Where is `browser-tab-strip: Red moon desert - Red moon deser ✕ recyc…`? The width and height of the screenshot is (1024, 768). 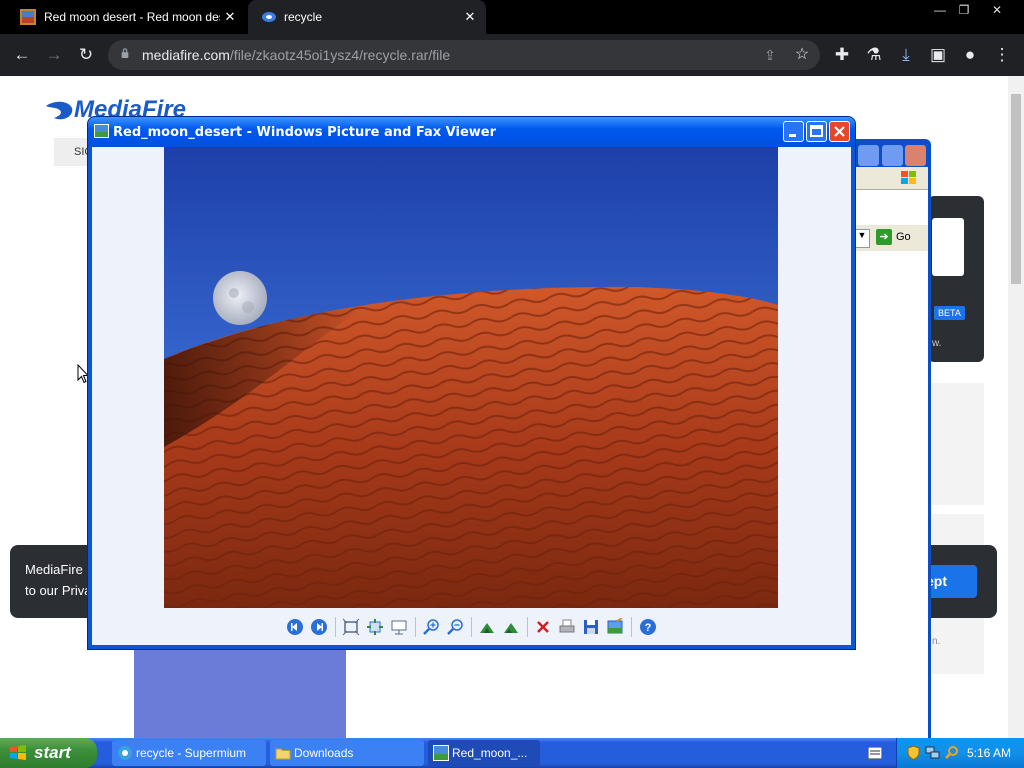
browser-tab-strip: Red moon desert - Red moon deser ✕ recyc… is located at coordinates (512, 17).